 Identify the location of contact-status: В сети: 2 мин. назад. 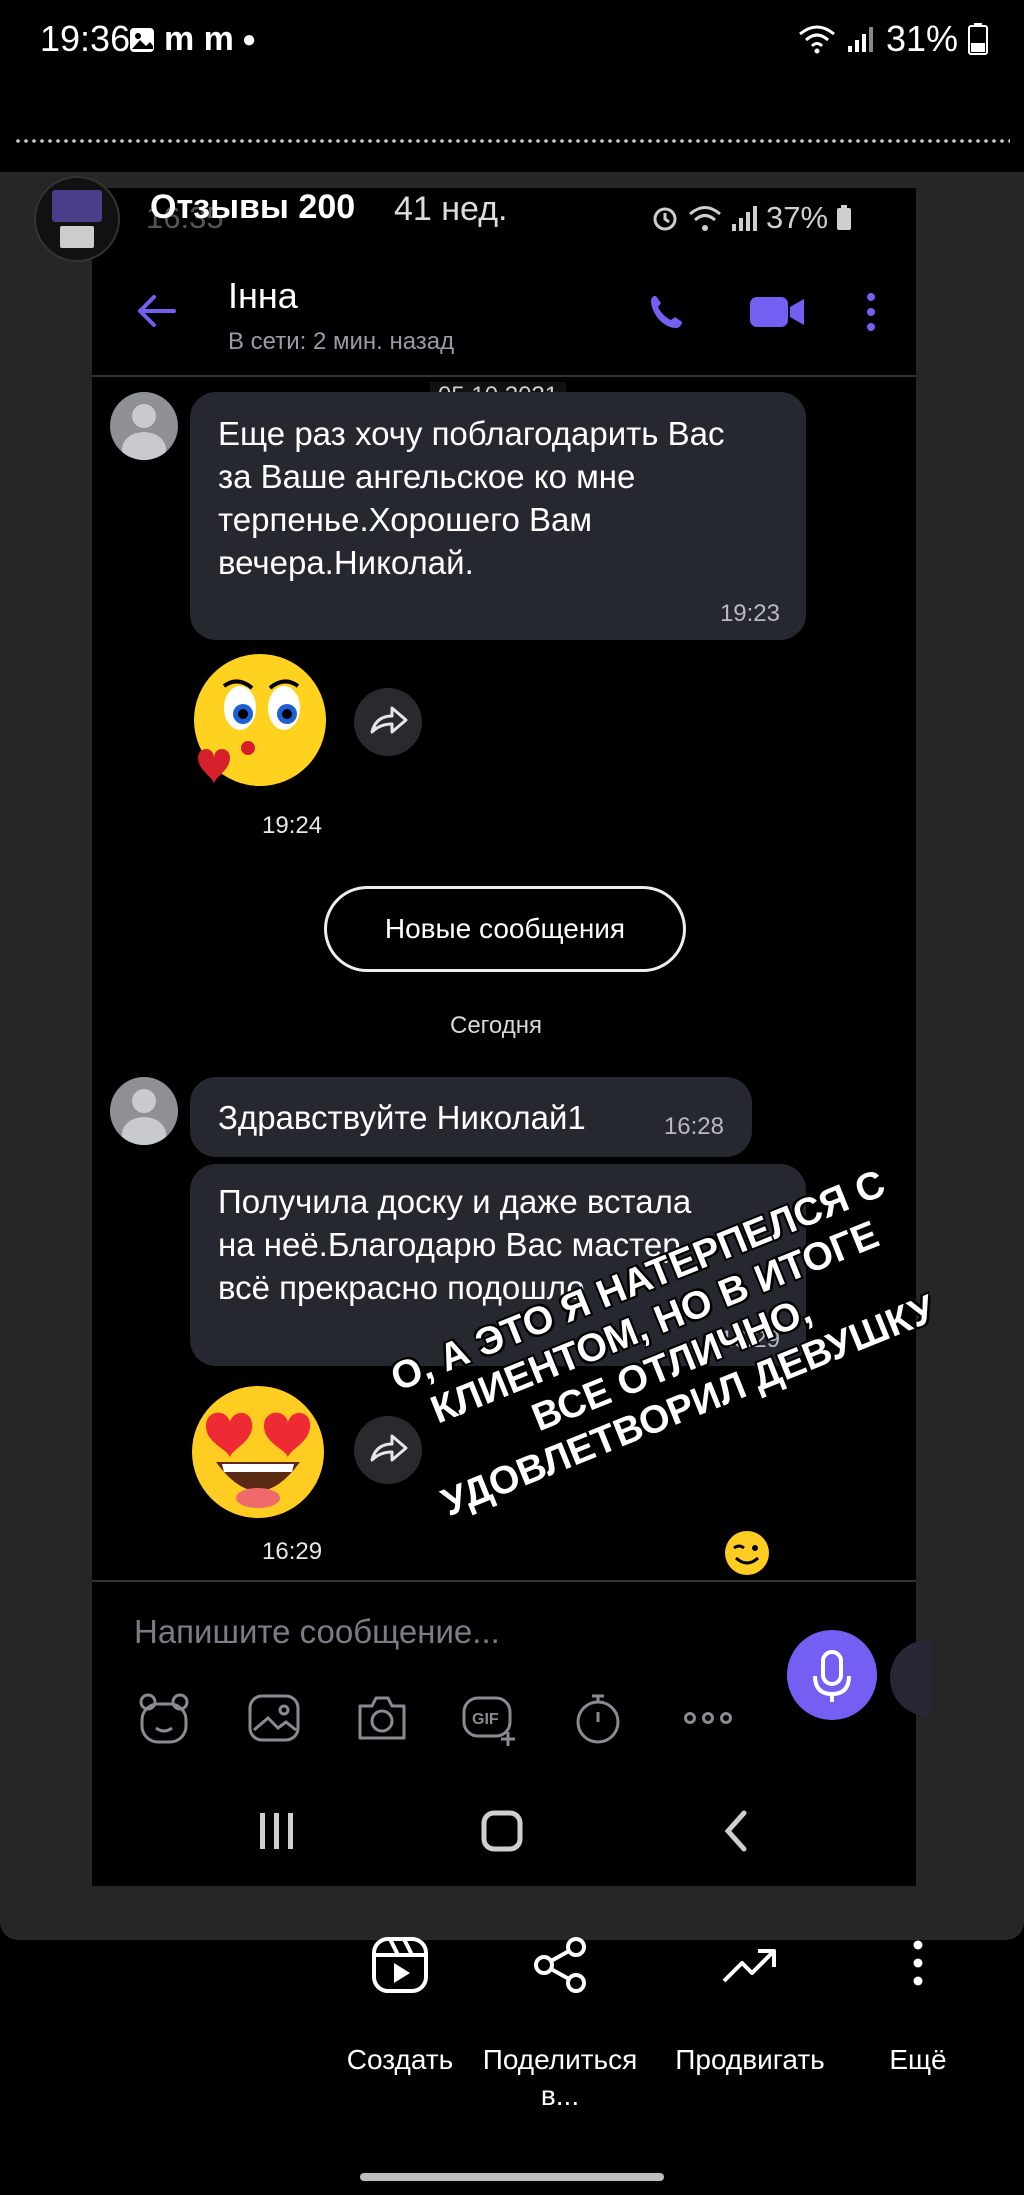
(341, 341).